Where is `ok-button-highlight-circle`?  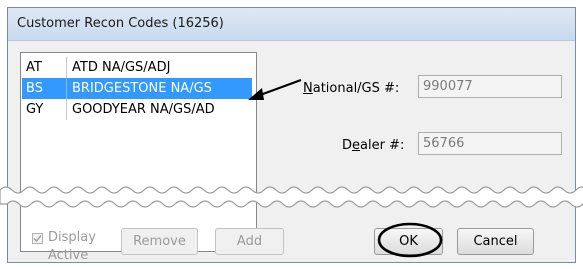 ok-button-highlight-circle is located at coordinates (410, 240).